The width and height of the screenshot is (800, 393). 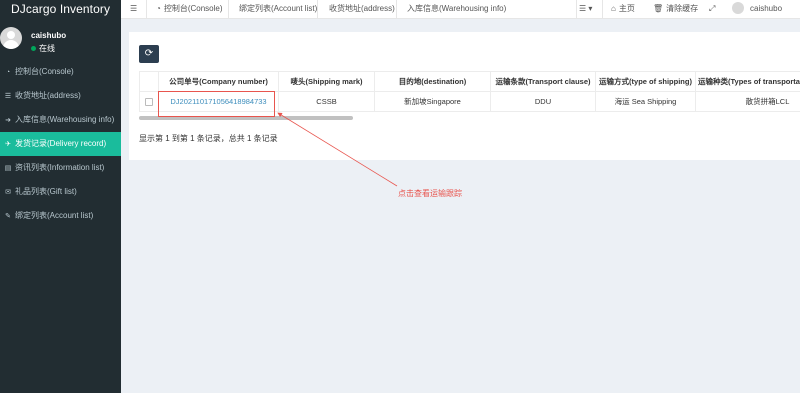 I want to click on annotation-note: 点击查看运输跟踪, so click(x=430, y=193).